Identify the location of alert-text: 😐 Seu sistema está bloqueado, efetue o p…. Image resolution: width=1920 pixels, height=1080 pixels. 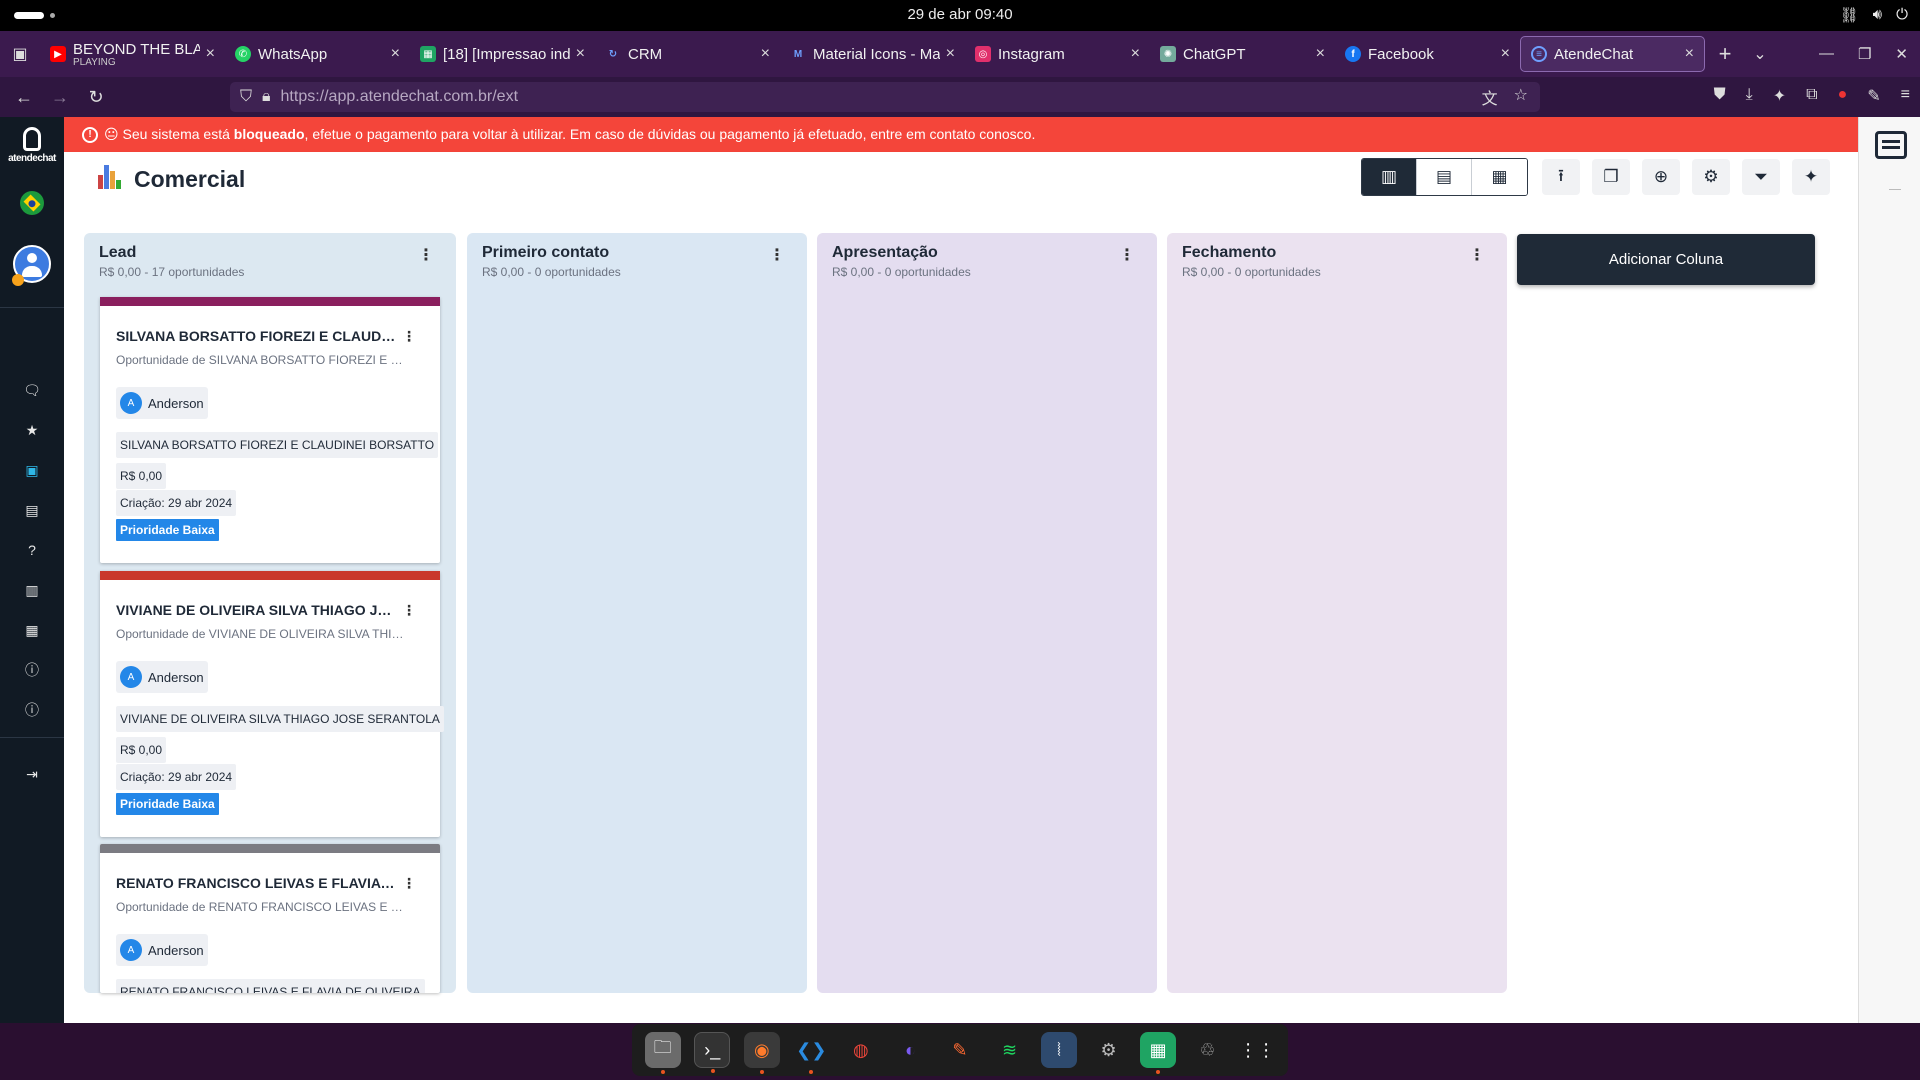
(569, 134).